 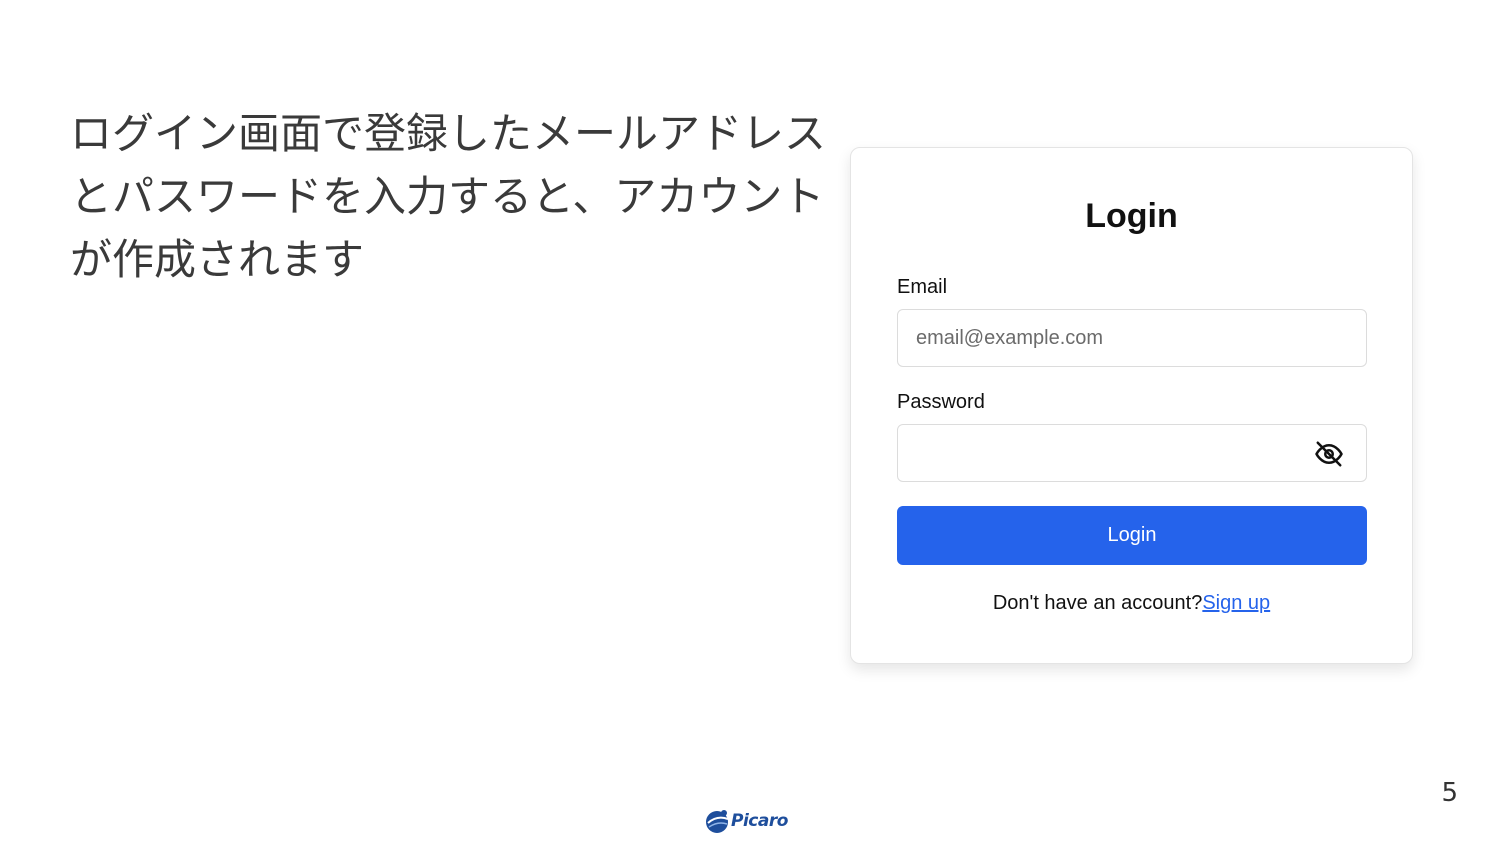 I want to click on email-label: Email, so click(x=922, y=287).